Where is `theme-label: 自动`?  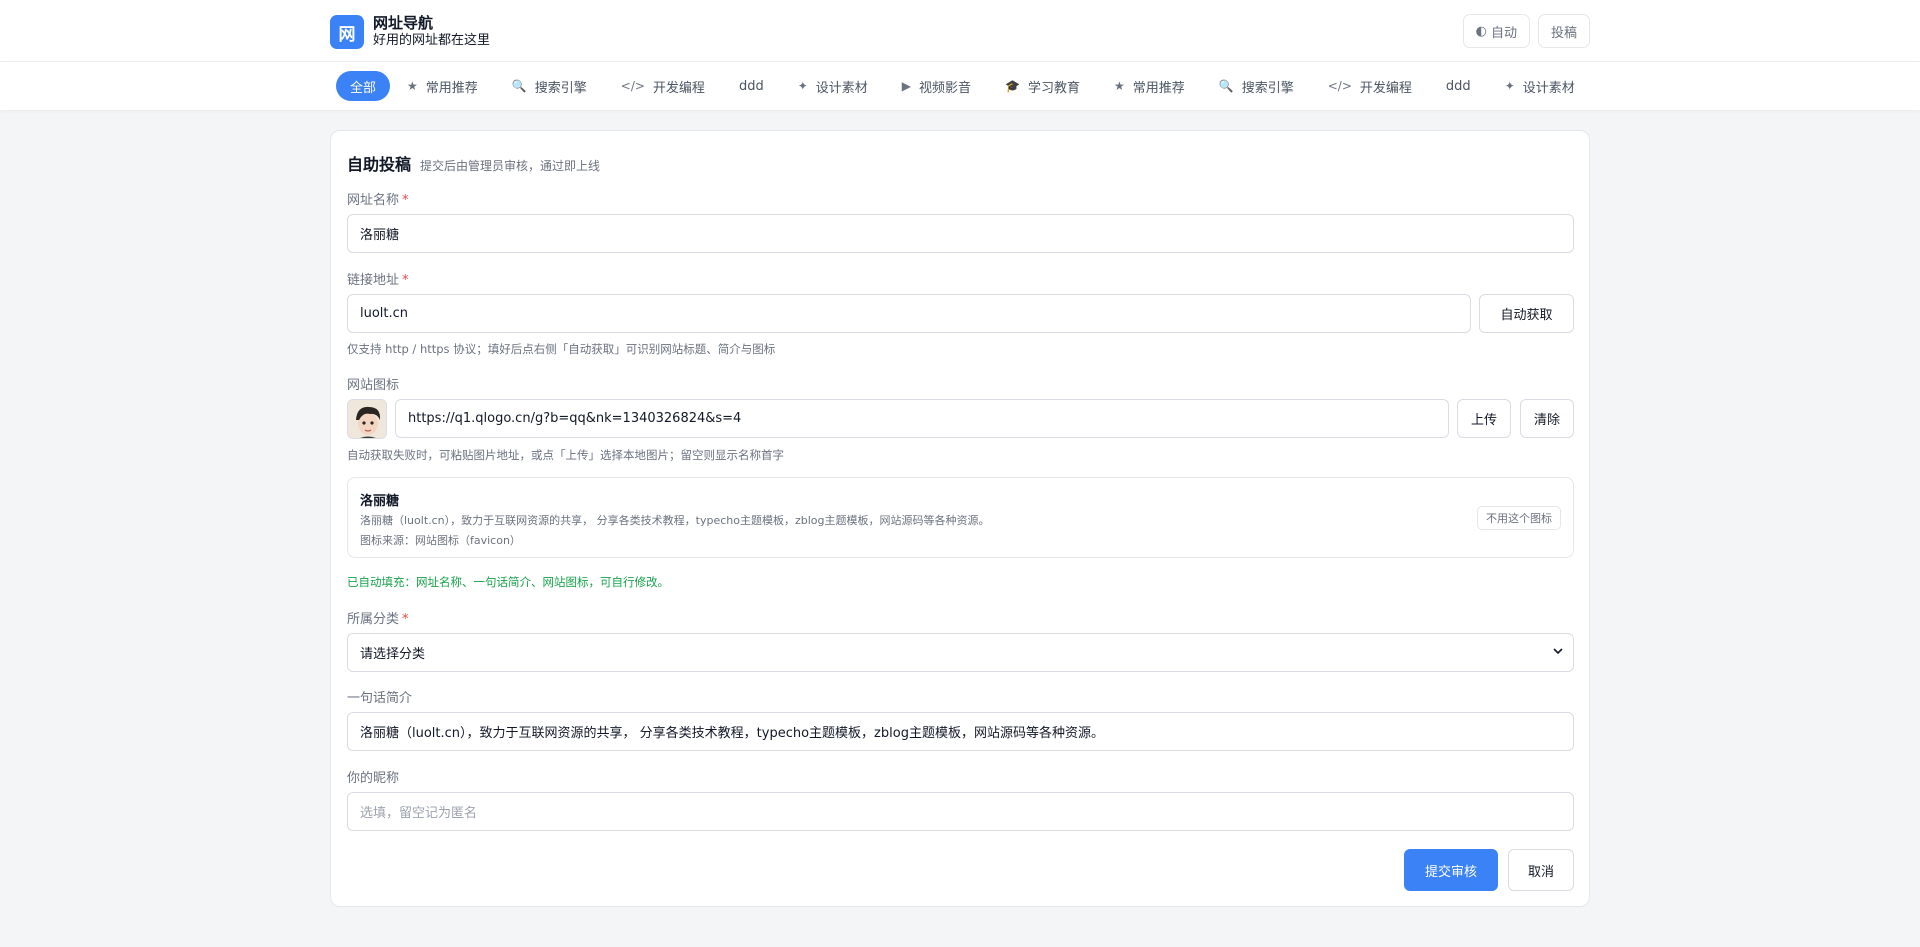 theme-label: 自动 is located at coordinates (1503, 33).